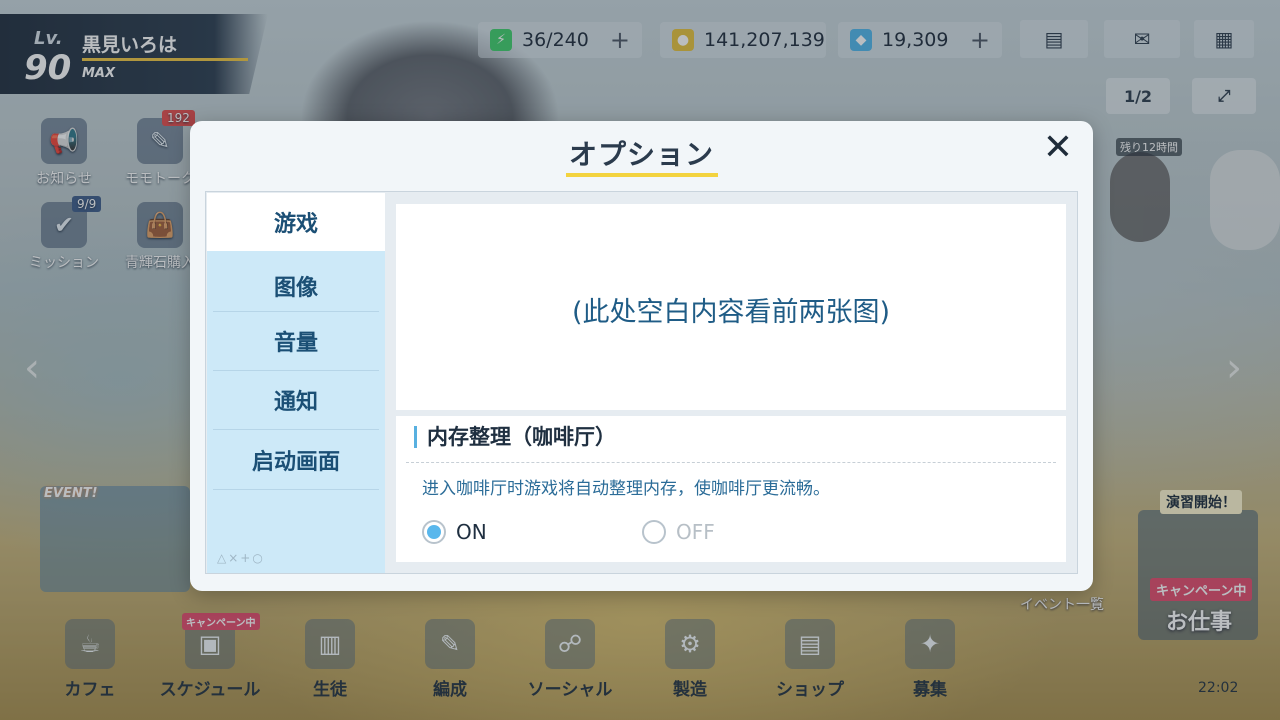  Describe the element at coordinates (241, 558) in the screenshot. I see `decoration-symbols: △×+○` at that location.